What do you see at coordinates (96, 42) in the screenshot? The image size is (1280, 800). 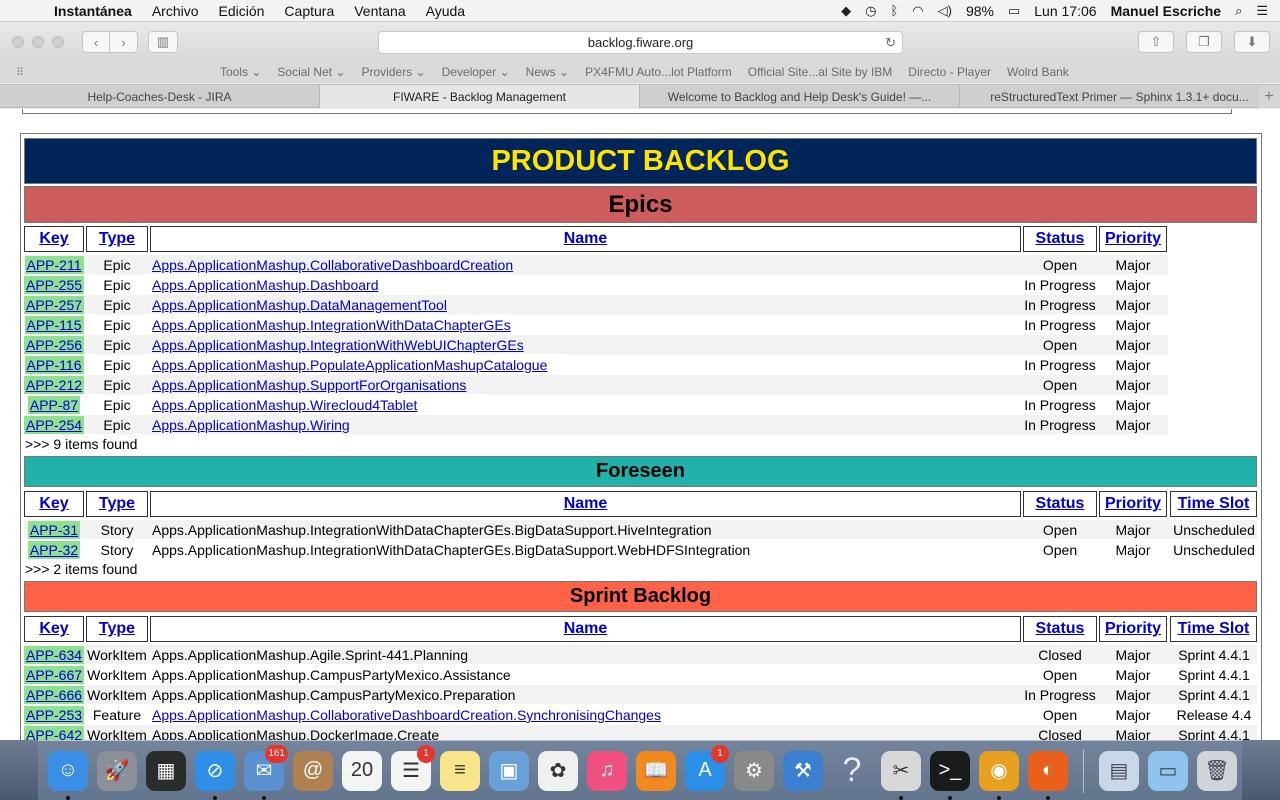 I see `back-button: ‹` at bounding box center [96, 42].